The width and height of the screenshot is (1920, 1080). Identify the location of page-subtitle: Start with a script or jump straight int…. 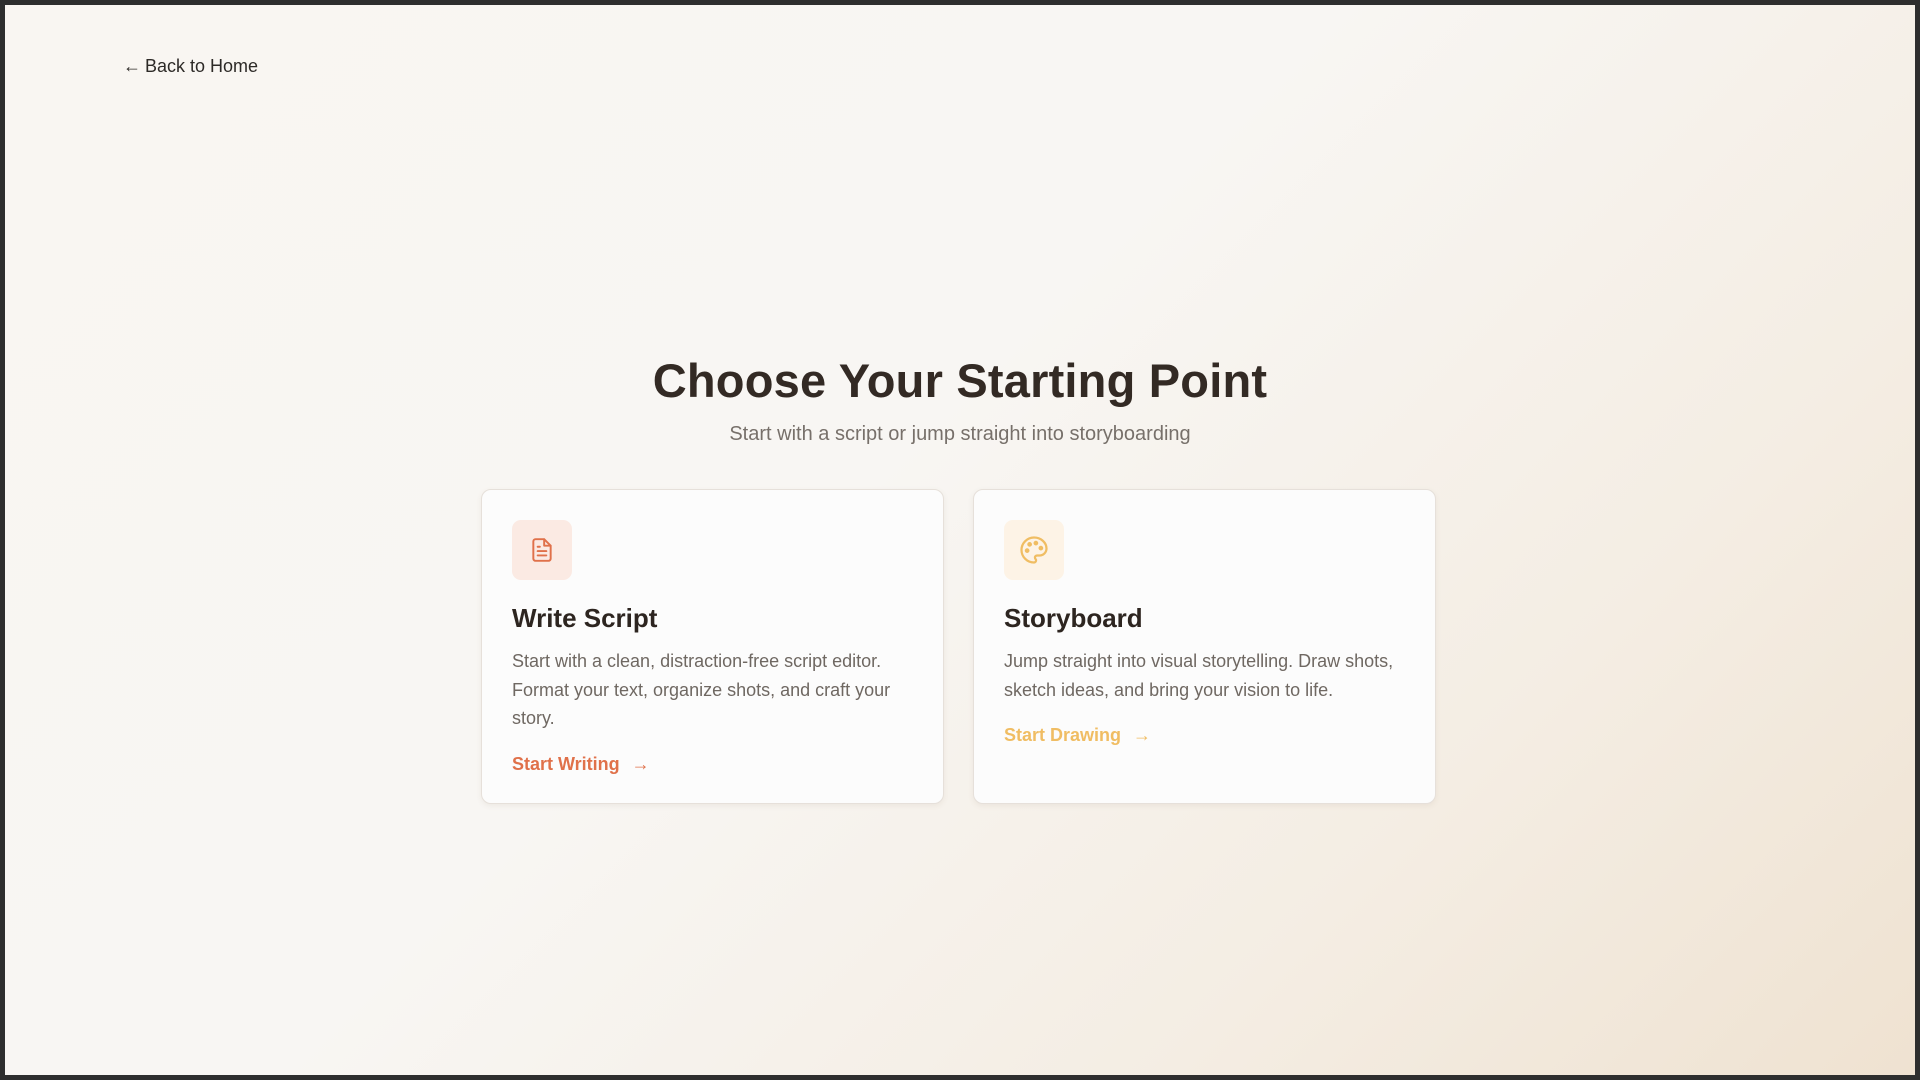
(960, 434).